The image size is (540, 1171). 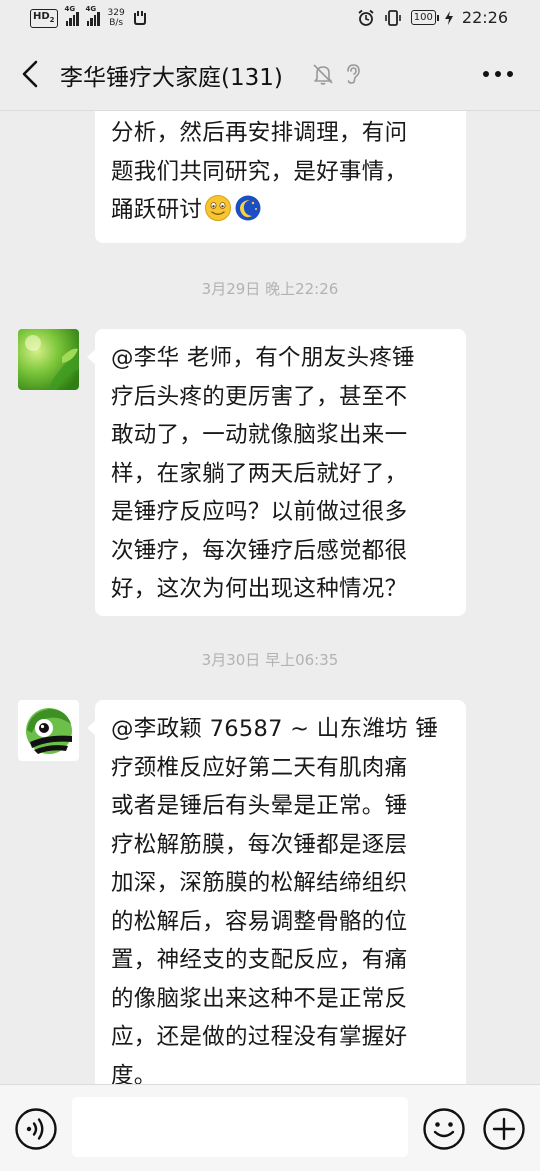 What do you see at coordinates (259, 1037) in the screenshot?
I see `message-line: 应，还是做的过程没有掌握好` at bounding box center [259, 1037].